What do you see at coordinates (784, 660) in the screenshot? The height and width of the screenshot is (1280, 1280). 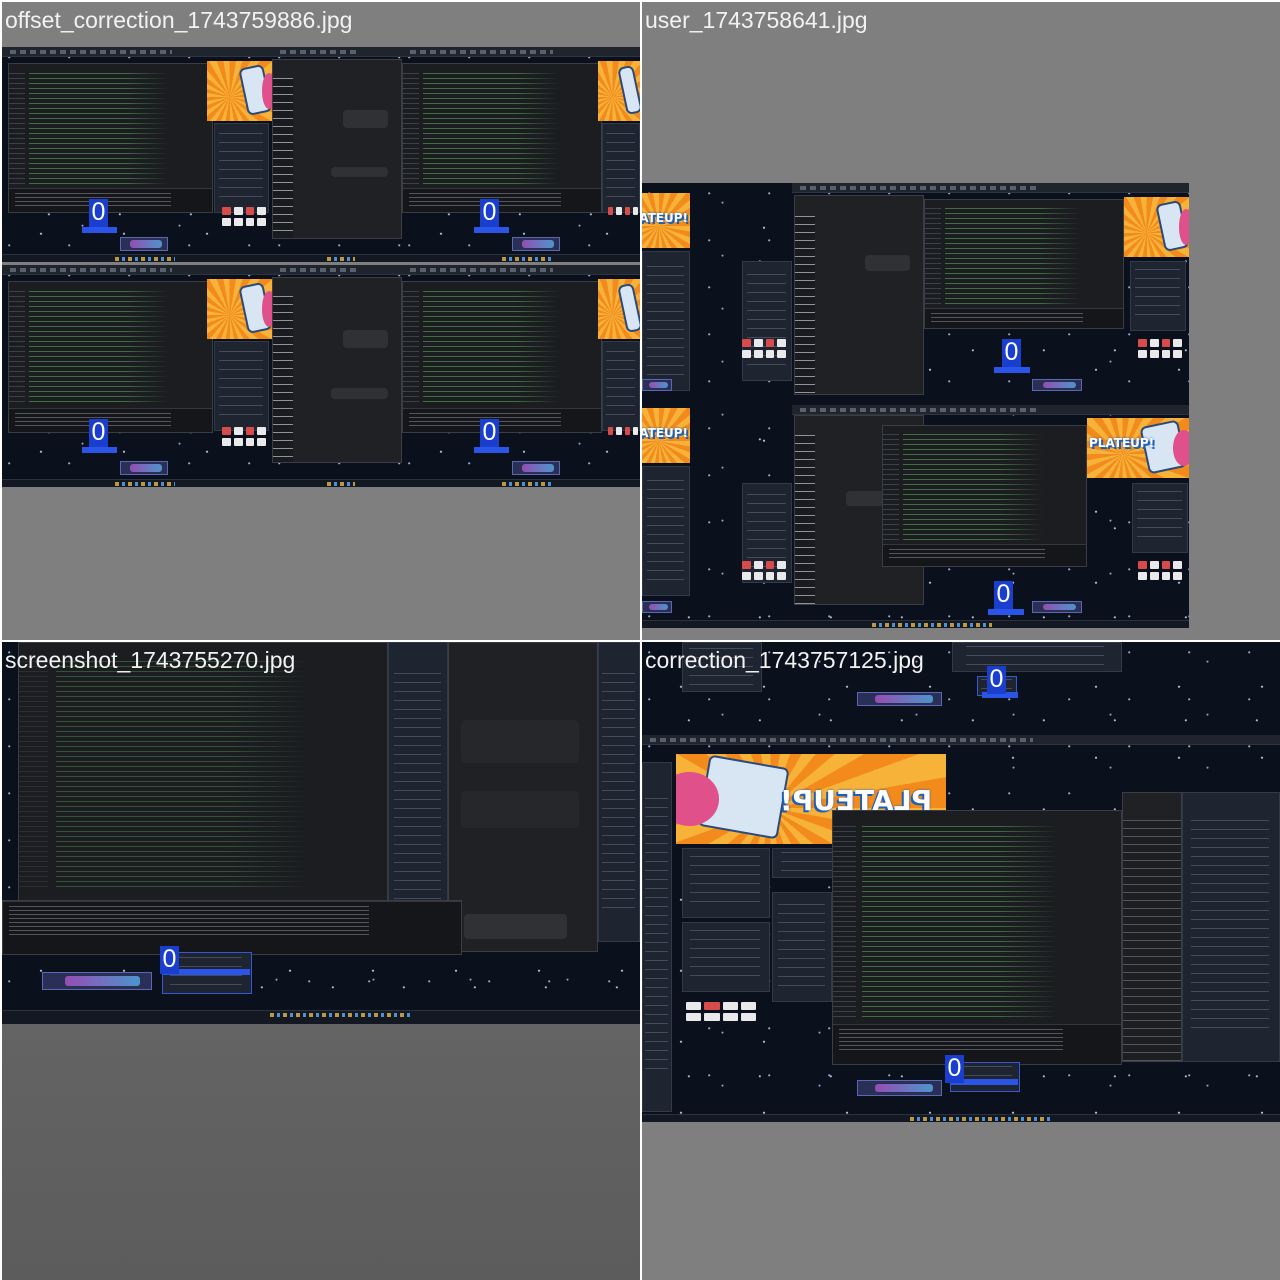 I see `tile-filename: correction_1743757125.jpg` at bounding box center [784, 660].